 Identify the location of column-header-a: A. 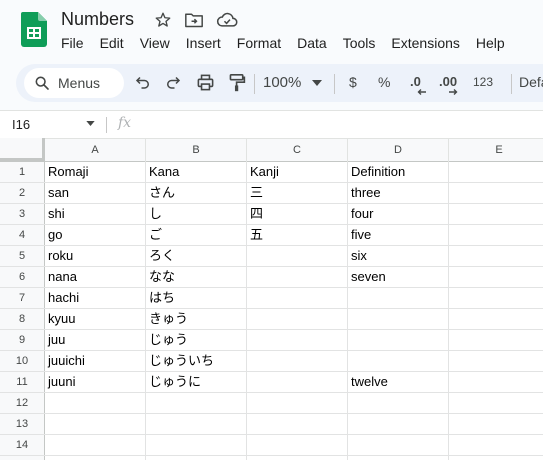
(95, 150).